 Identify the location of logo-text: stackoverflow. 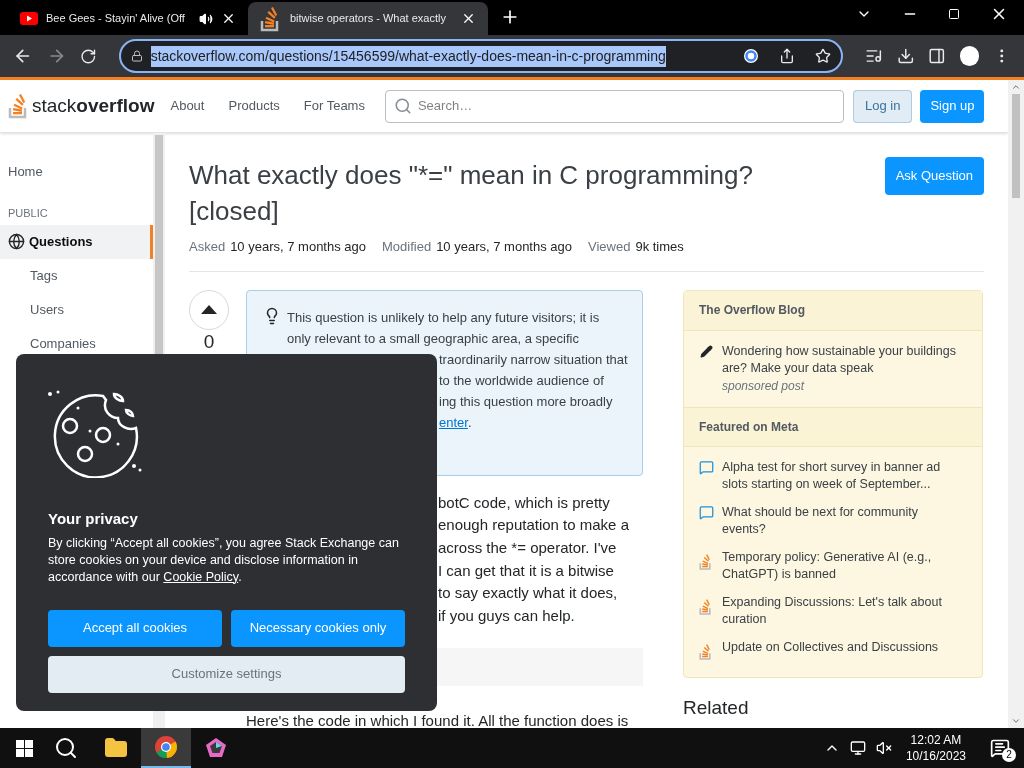
(93, 105).